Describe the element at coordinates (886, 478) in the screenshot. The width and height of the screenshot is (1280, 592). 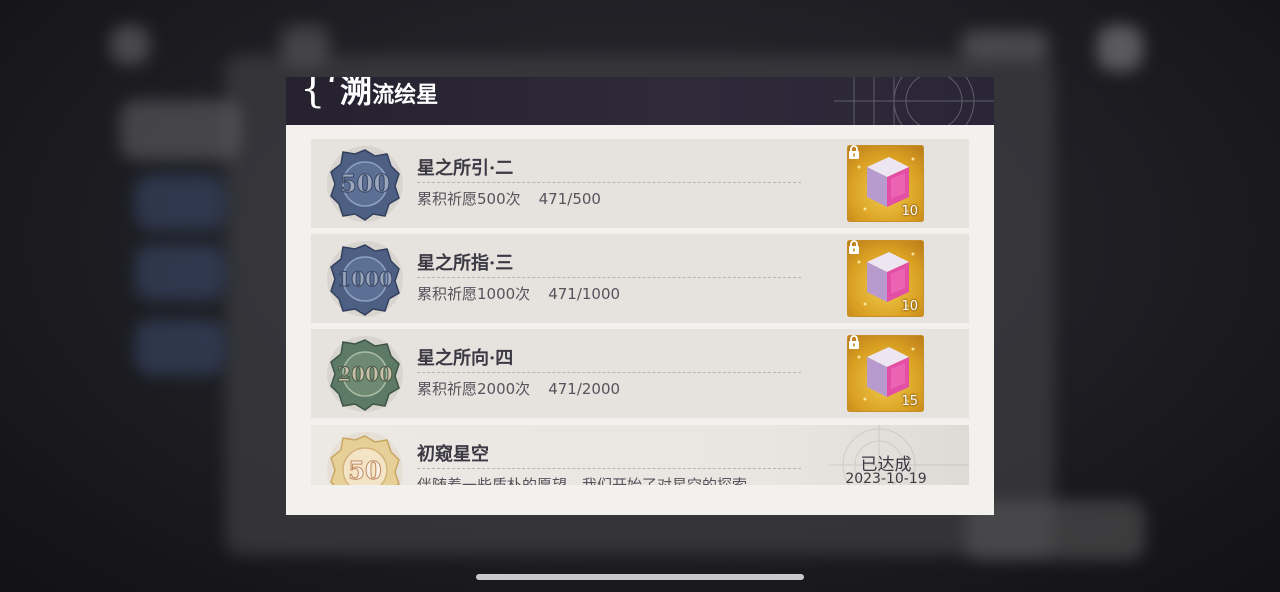
I see `achieved-date: 2023-10-19` at that location.